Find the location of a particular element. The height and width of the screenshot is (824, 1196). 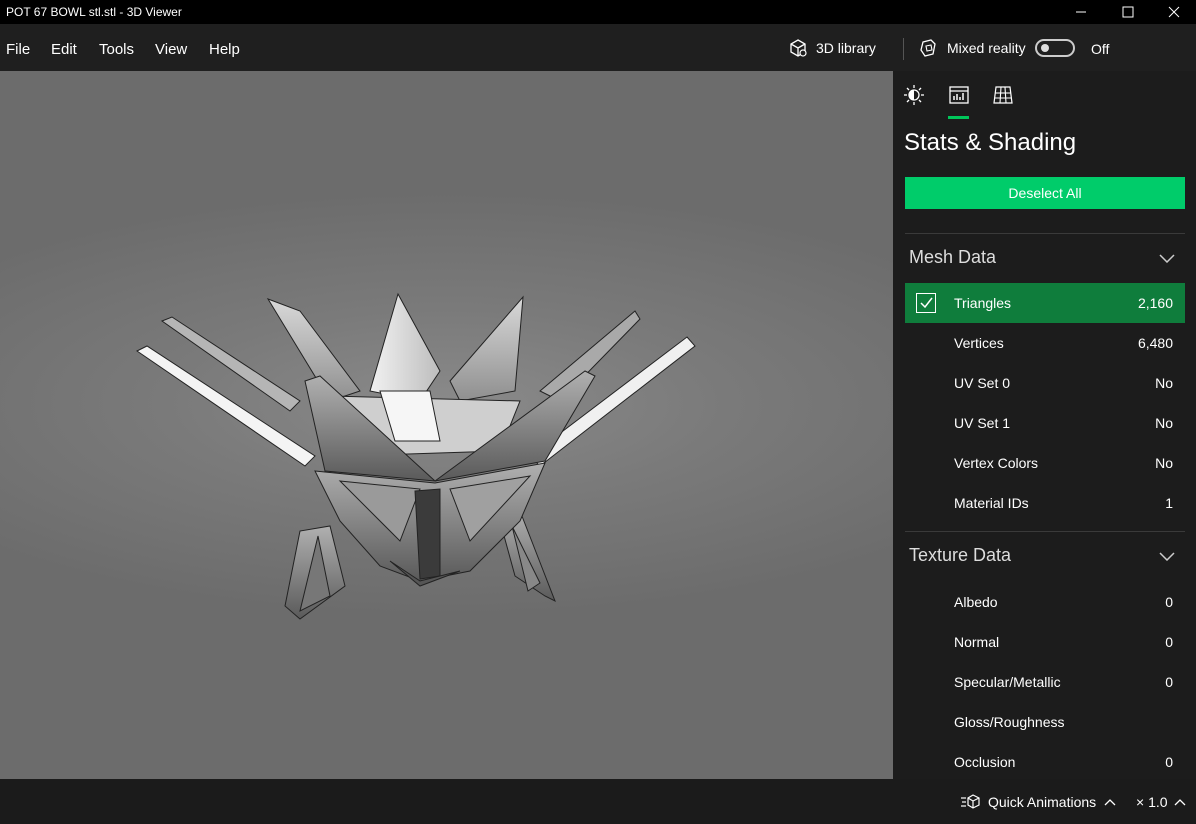

speed-label: × 1.0 is located at coordinates (1152, 801).